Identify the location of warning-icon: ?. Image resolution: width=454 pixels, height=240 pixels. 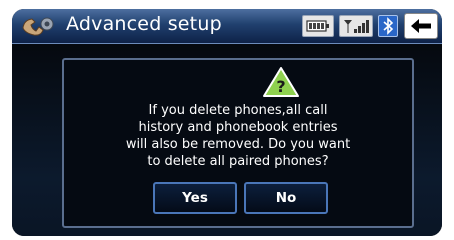
(281, 82).